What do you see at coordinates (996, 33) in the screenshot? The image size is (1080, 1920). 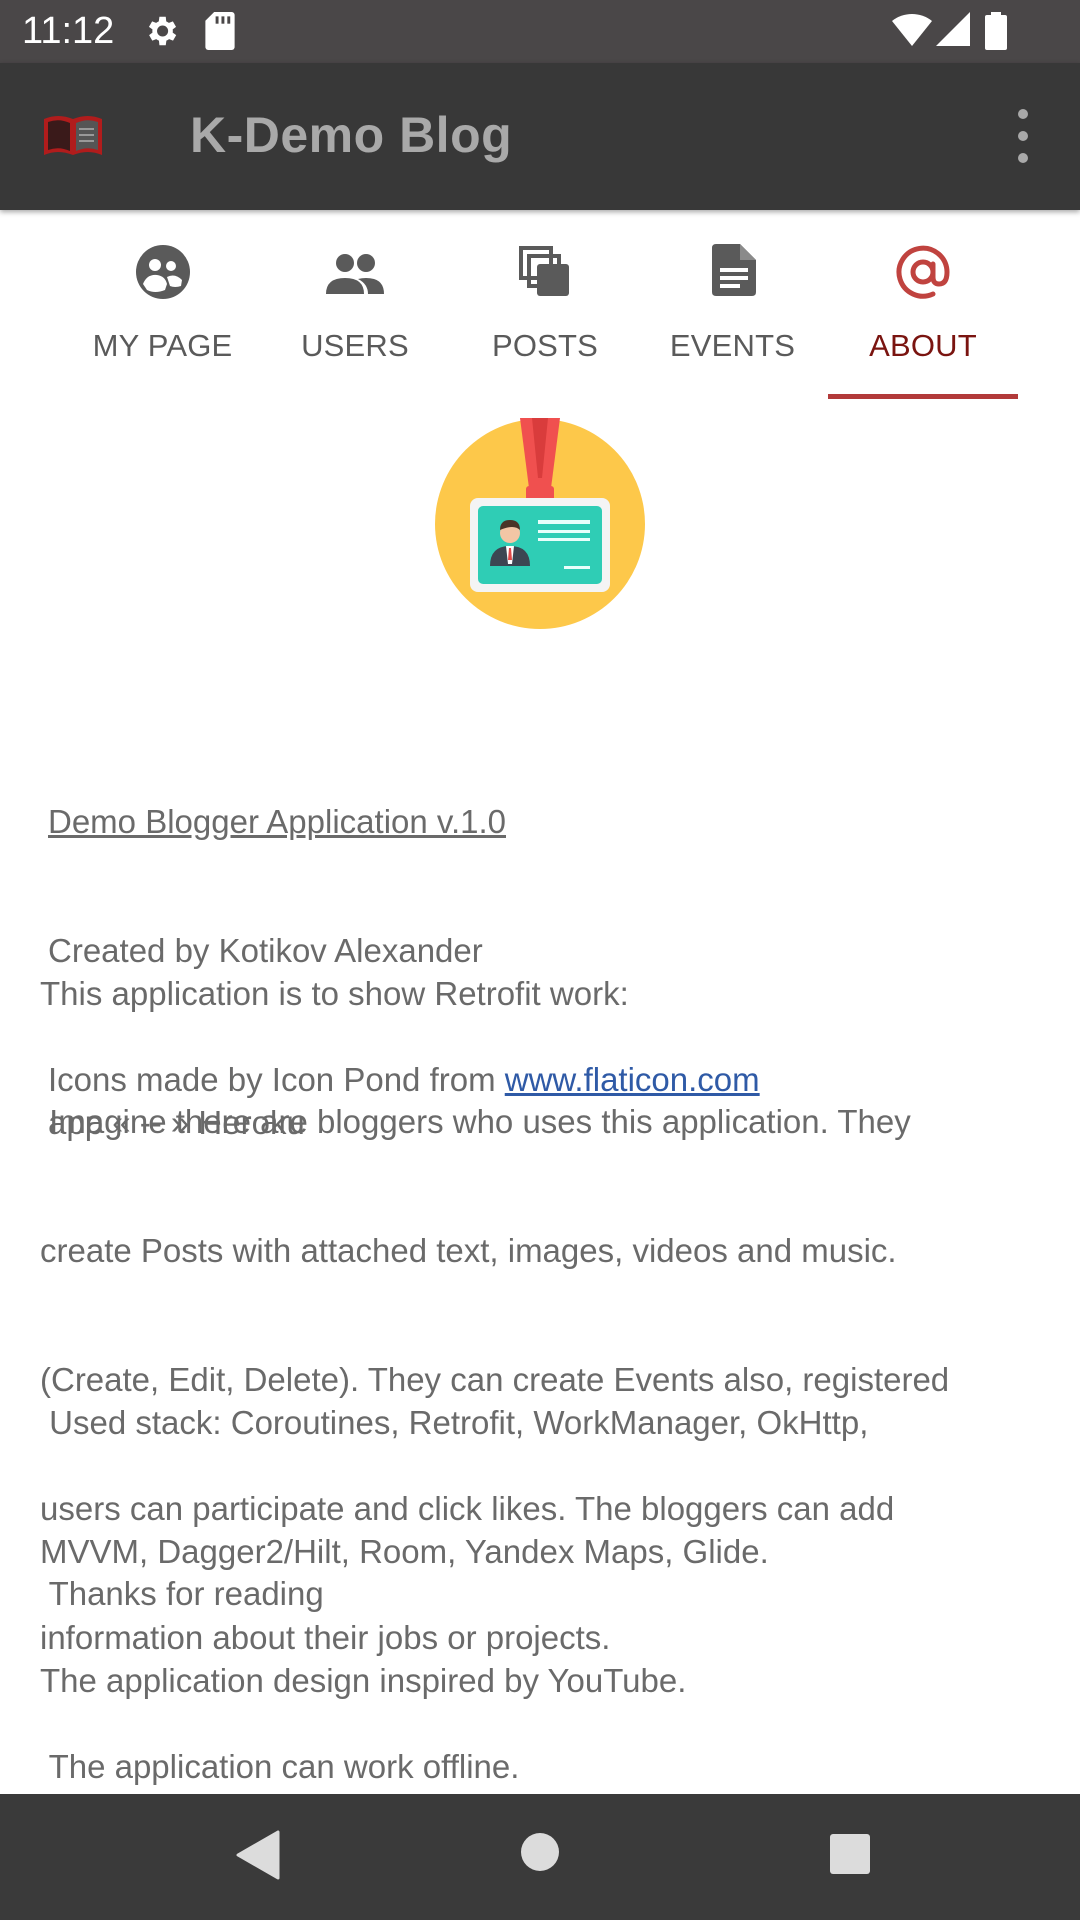 I see `battery-icon` at bounding box center [996, 33].